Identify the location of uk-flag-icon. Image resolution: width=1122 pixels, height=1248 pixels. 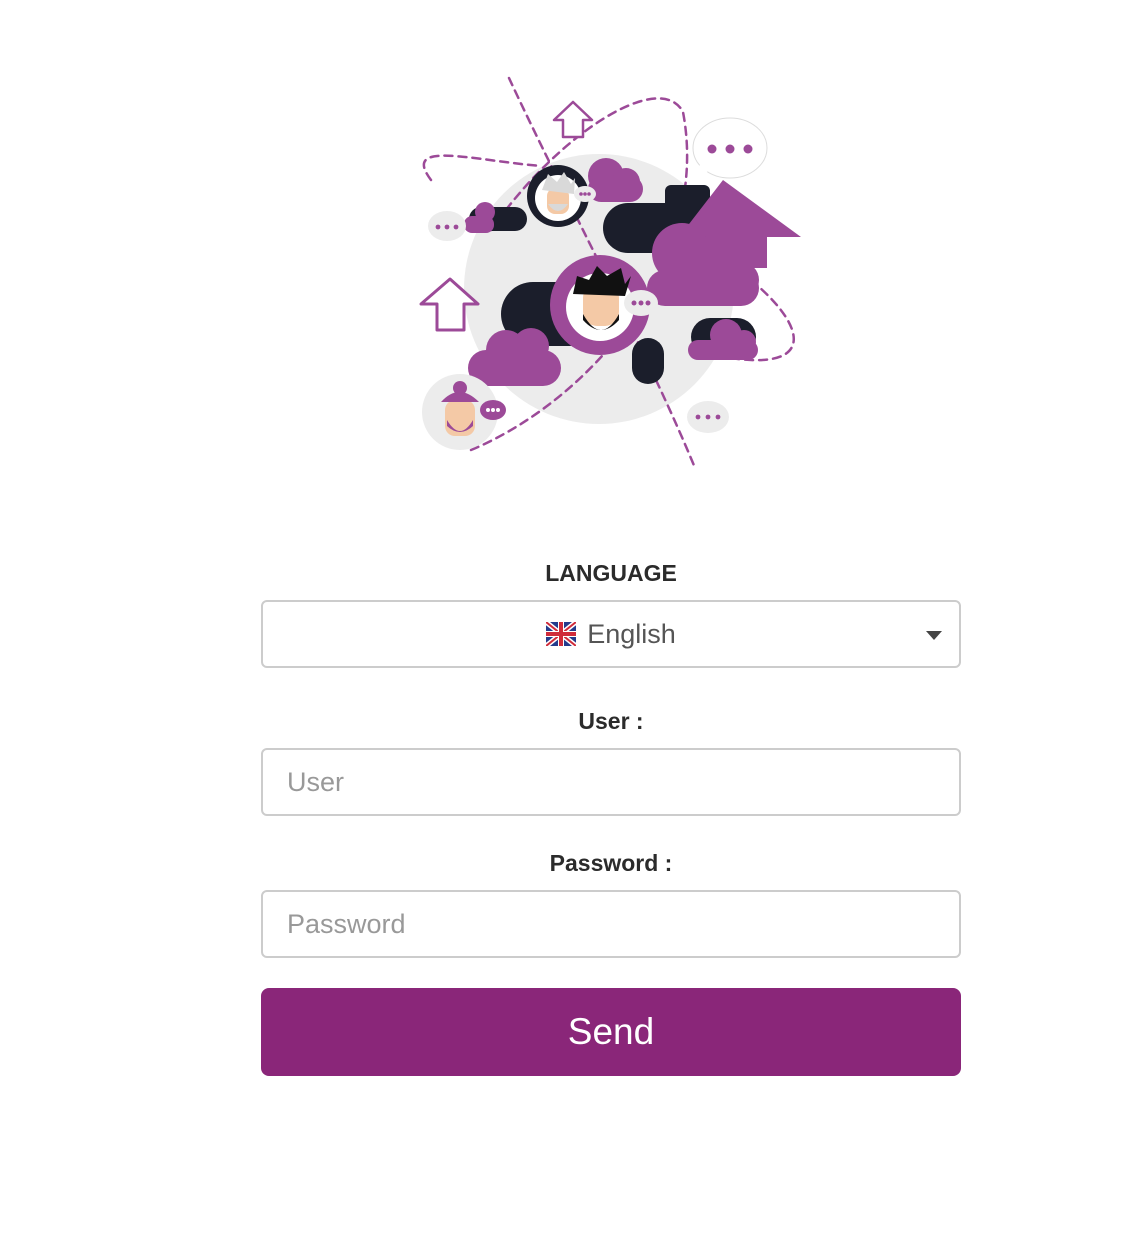
(561, 634).